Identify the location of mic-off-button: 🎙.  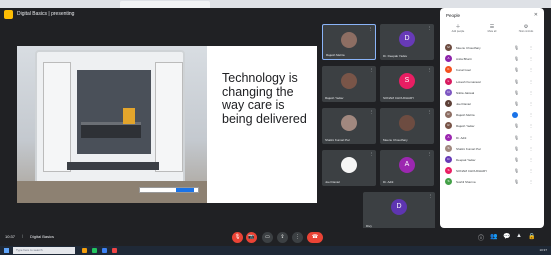
(237, 237).